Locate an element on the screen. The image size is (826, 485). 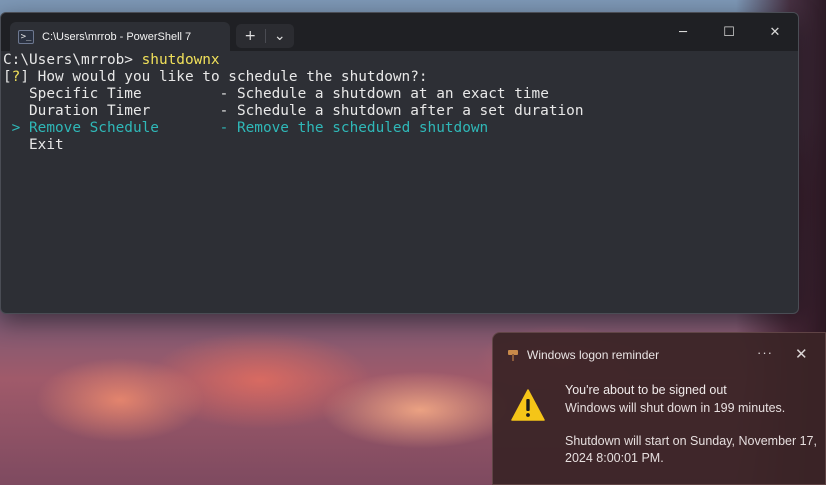
prompt-path: C:\Users\mrrob> is located at coordinates (72, 60).